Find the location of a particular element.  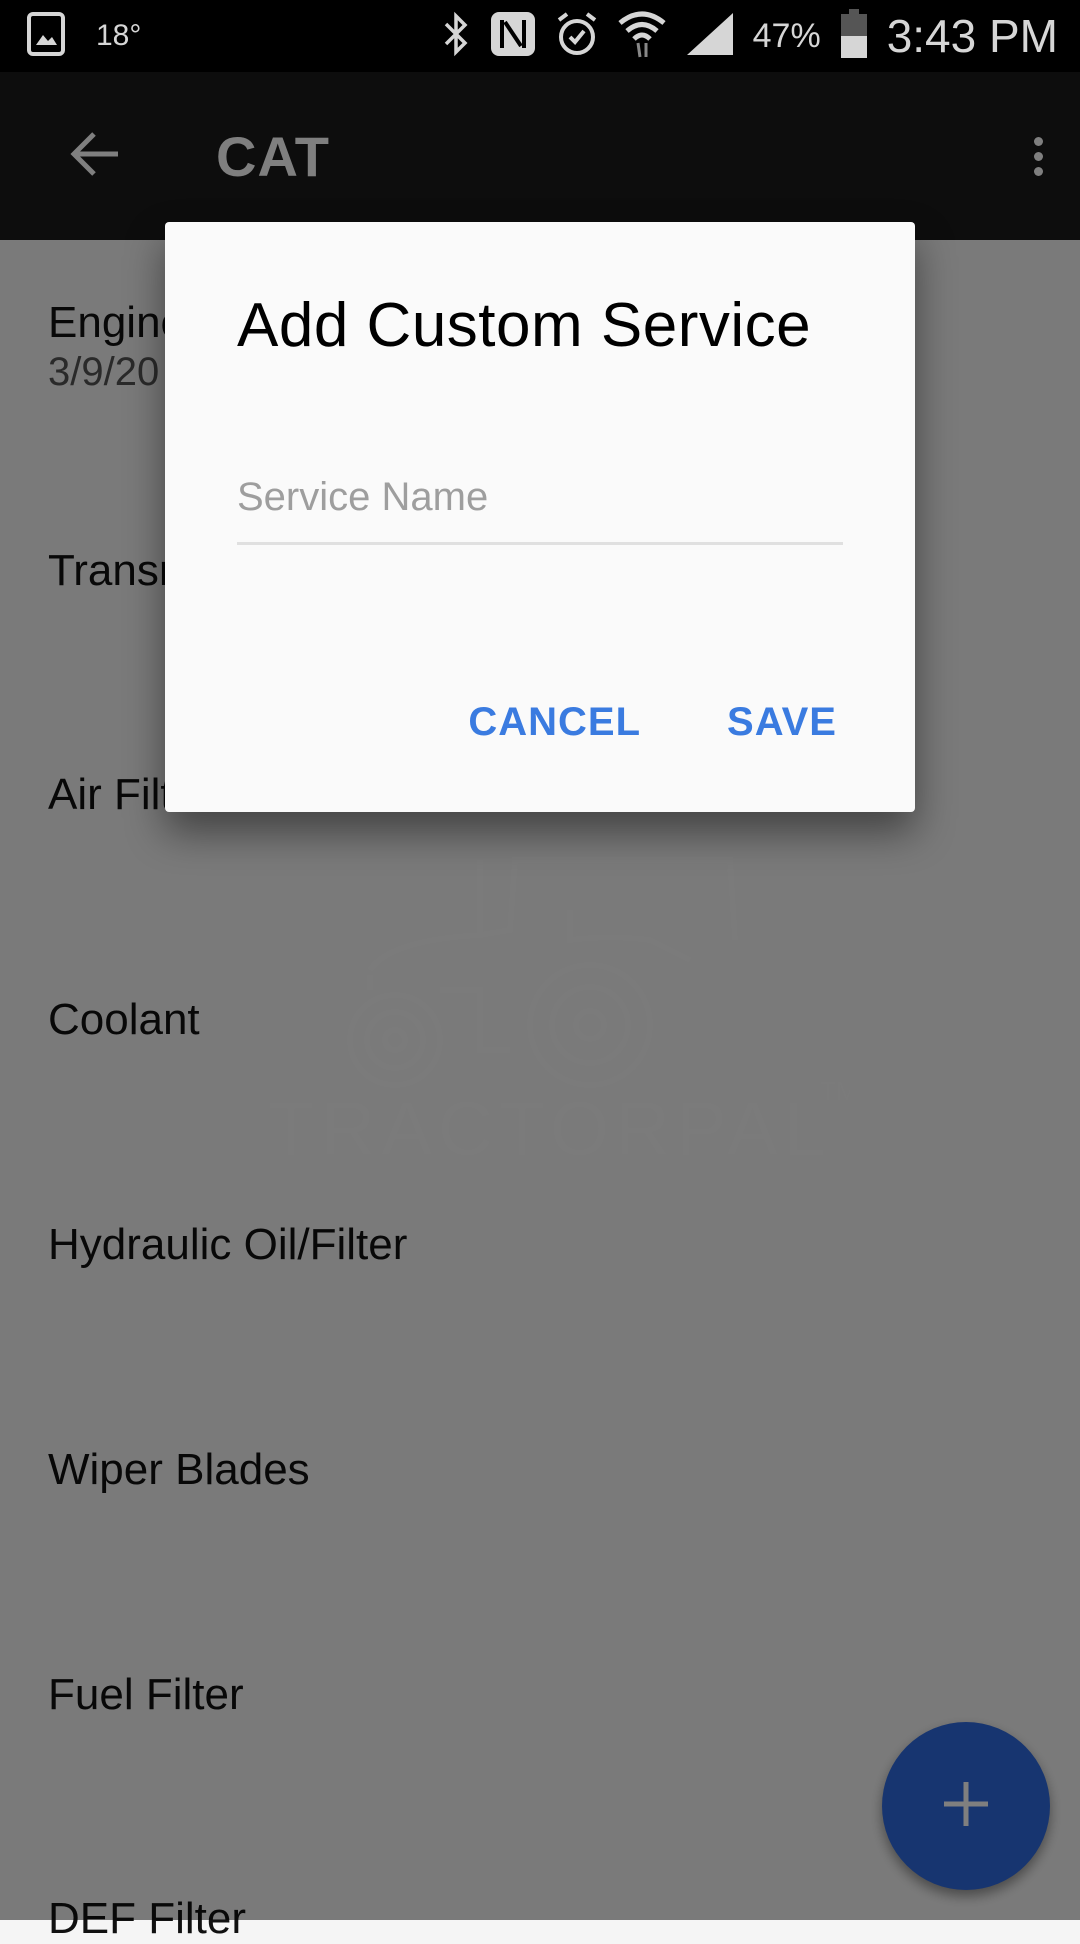

status-bar: 18° 47% 3:43 PM is located at coordinates (540, 36).